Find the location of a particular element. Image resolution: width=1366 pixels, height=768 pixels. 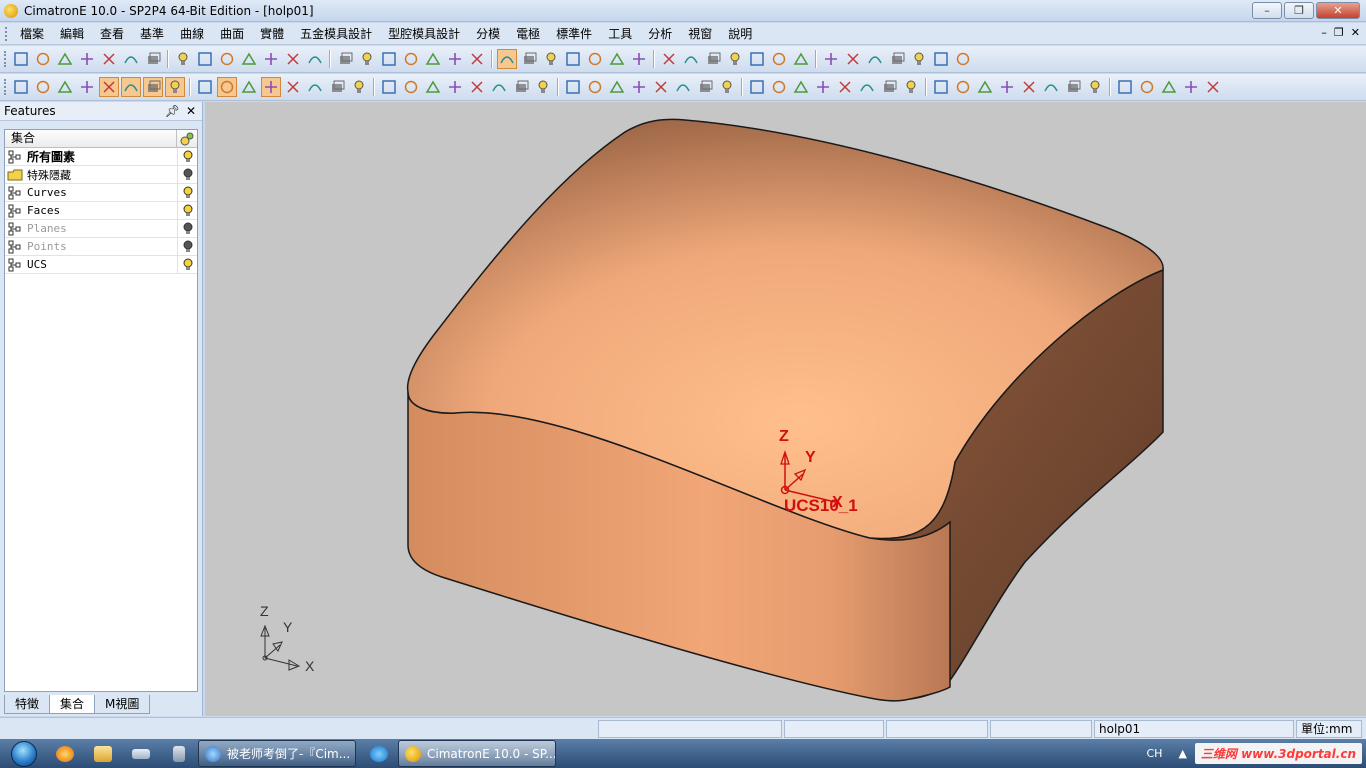

pattern-button is located at coordinates (919, 59).